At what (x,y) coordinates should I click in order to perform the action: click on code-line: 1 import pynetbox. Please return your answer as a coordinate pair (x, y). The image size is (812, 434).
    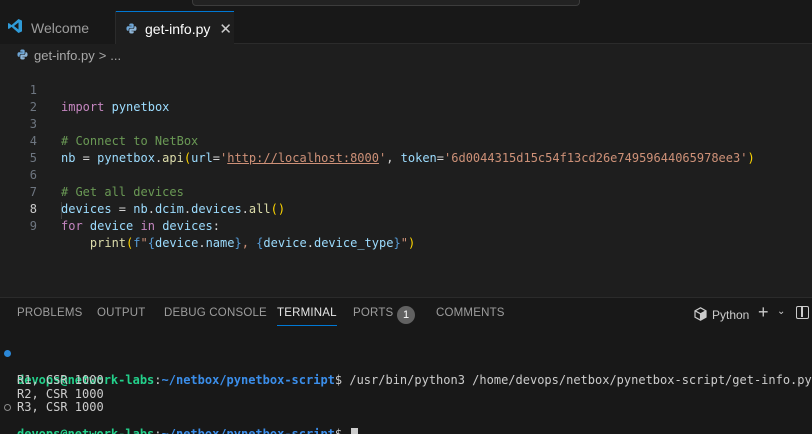
    Looking at the image, I should click on (406, 89).